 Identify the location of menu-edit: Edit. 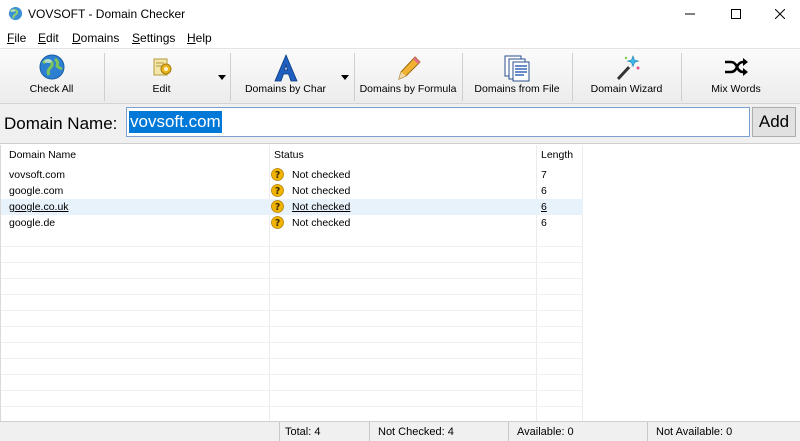
(48, 38).